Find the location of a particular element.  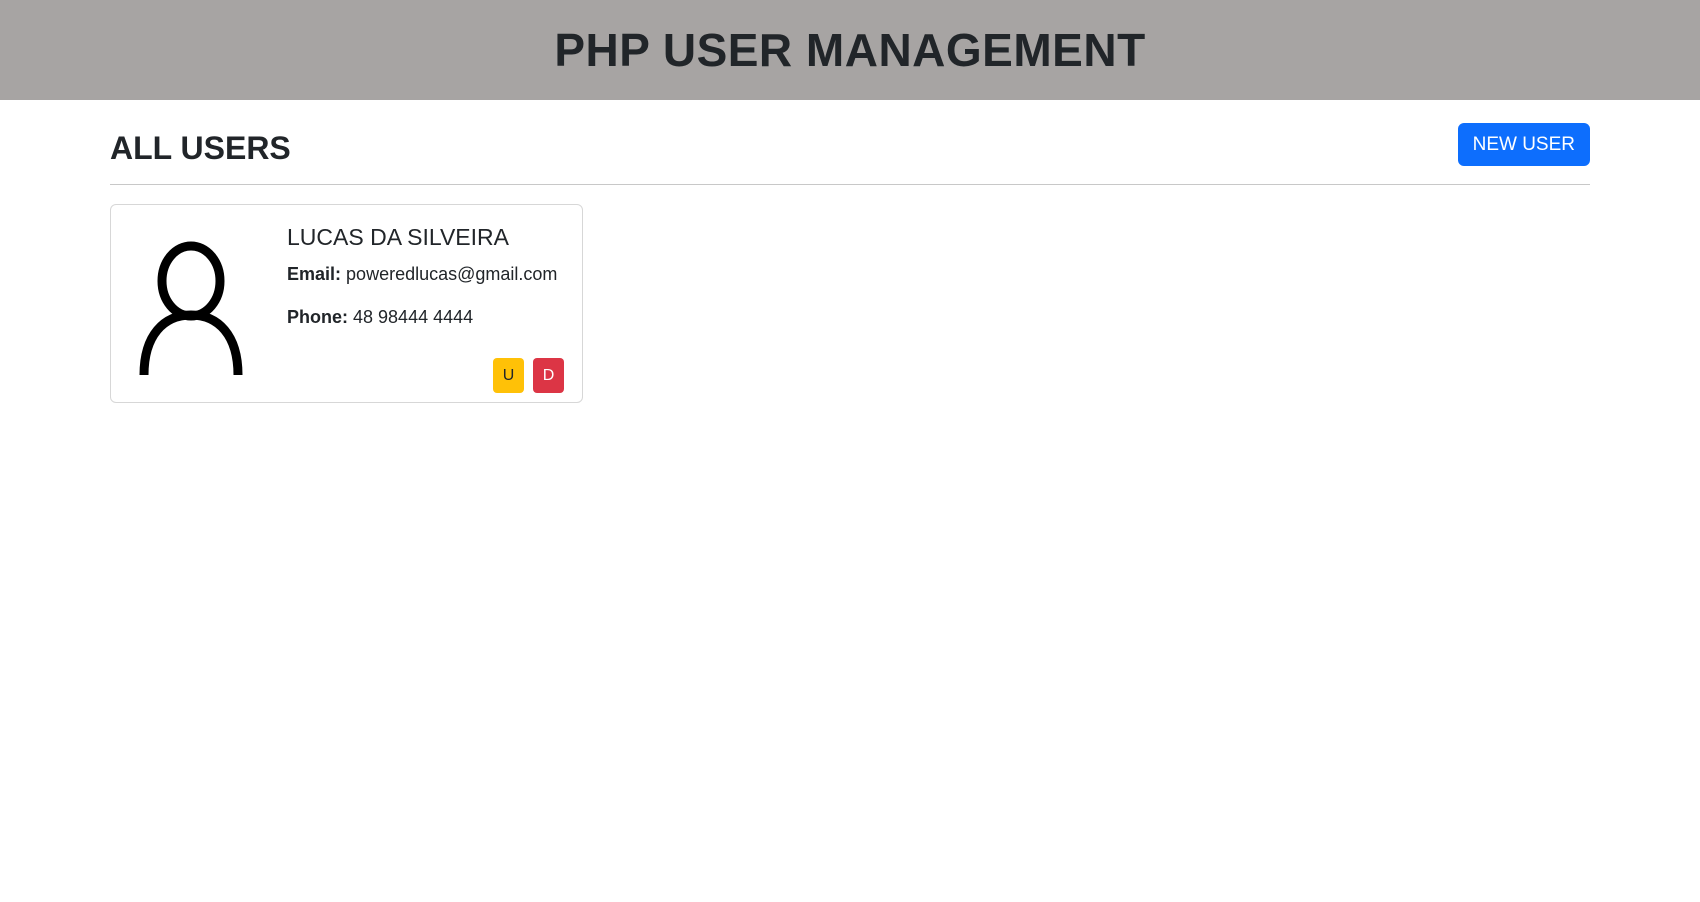

new-user-button: NEW USER is located at coordinates (1523, 144).